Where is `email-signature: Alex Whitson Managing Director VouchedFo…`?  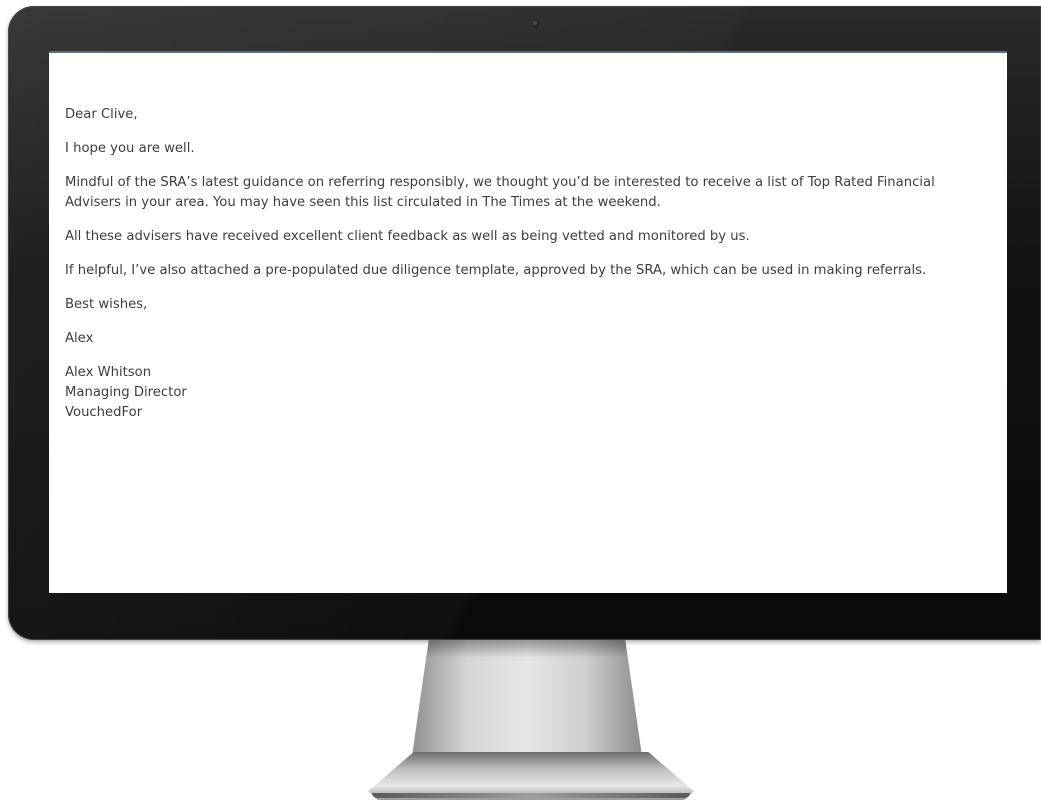 email-signature: Alex Whitson Managing Director VouchedFo… is located at coordinates (527, 393).